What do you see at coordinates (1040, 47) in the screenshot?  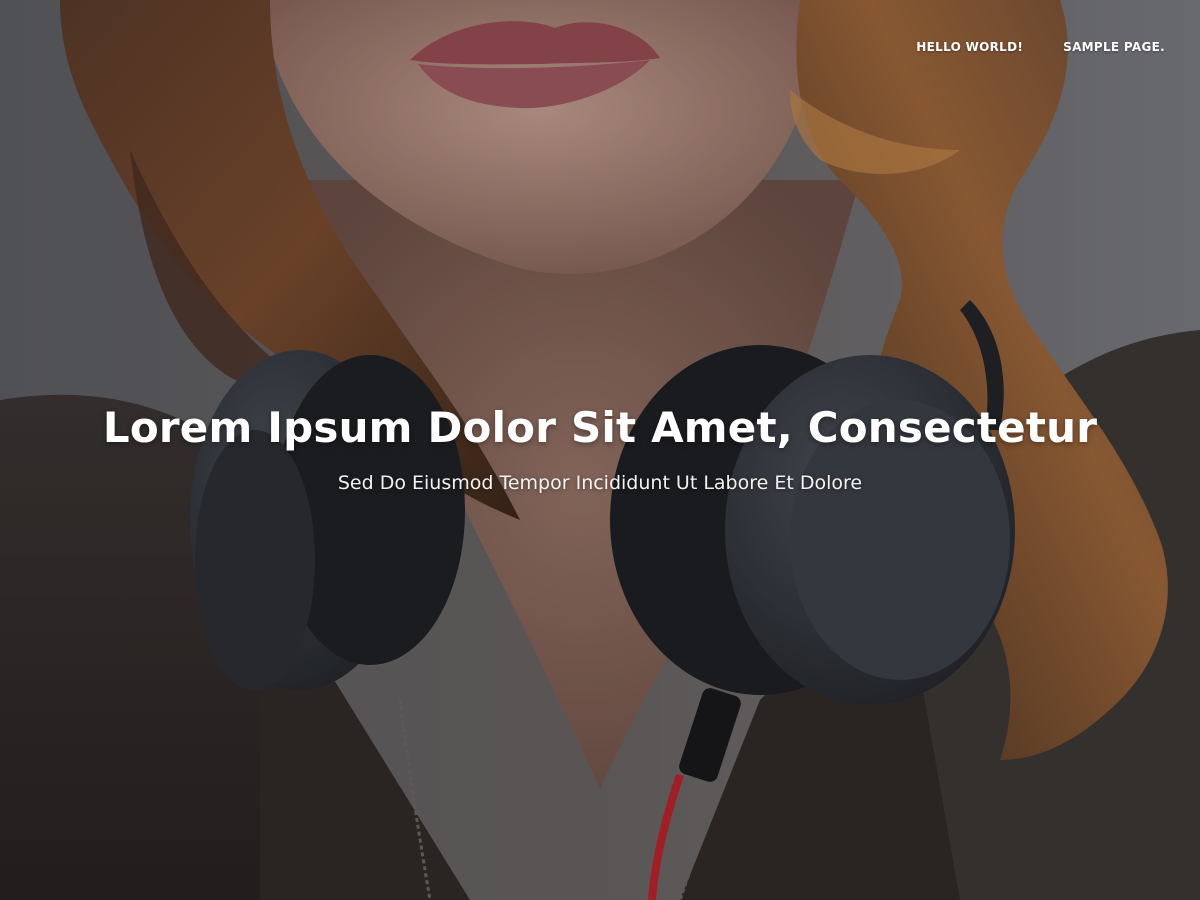 I see `top-navigation: HELLO WORLD! SAMPLE PAGE.` at bounding box center [1040, 47].